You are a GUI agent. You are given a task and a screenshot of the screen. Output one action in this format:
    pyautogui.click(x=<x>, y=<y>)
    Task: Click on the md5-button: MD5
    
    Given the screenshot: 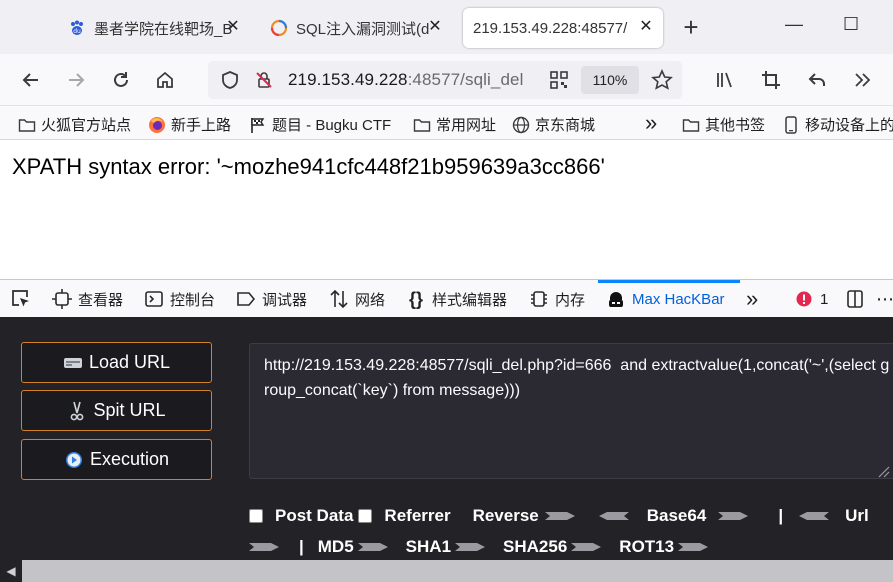 What is the action you would take?
    pyautogui.click(x=336, y=547)
    